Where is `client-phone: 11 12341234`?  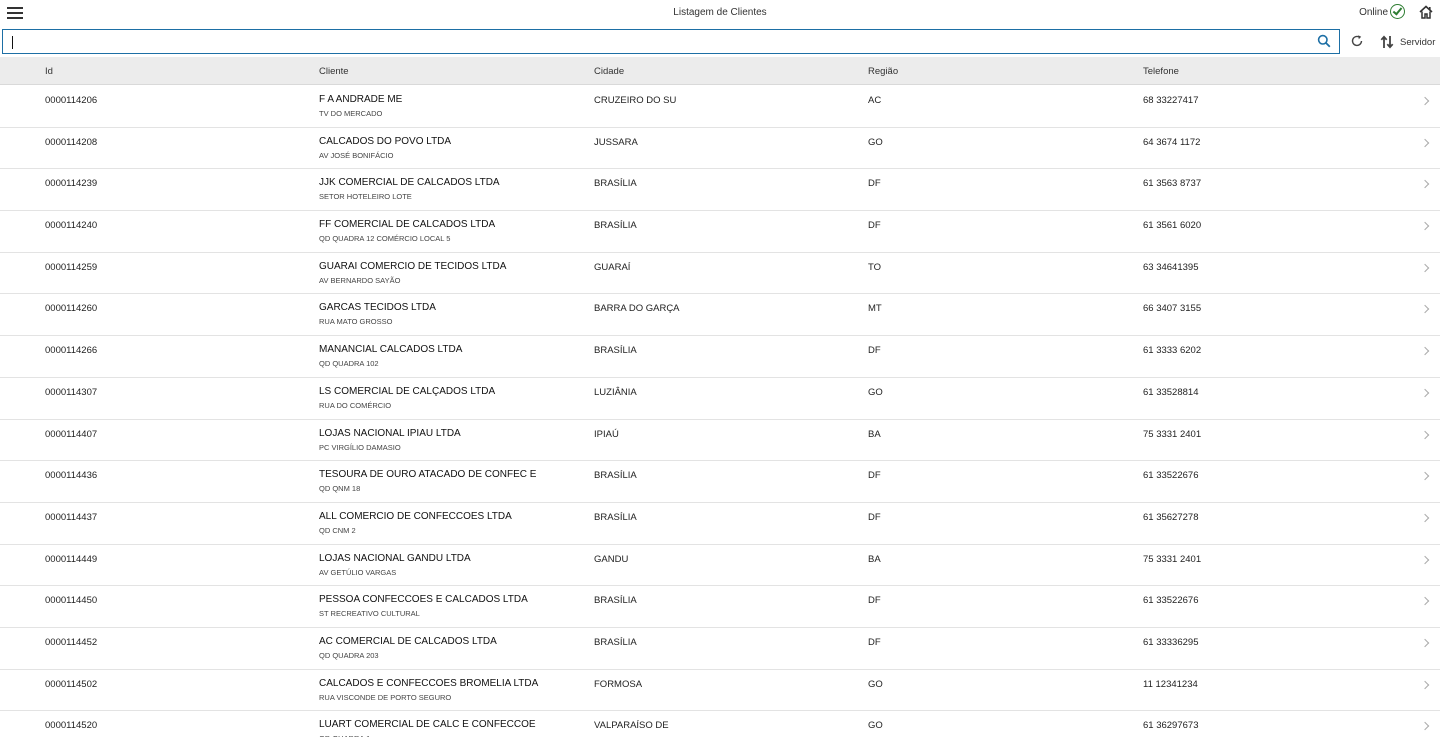
client-phone: 11 12341234 is located at coordinates (1170, 684).